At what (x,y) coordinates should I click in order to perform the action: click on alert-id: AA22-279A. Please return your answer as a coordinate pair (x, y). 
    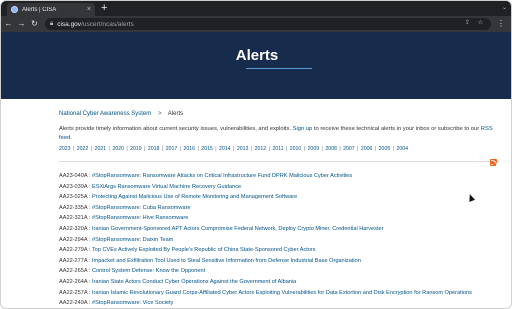
    Looking at the image, I should click on (73, 250).